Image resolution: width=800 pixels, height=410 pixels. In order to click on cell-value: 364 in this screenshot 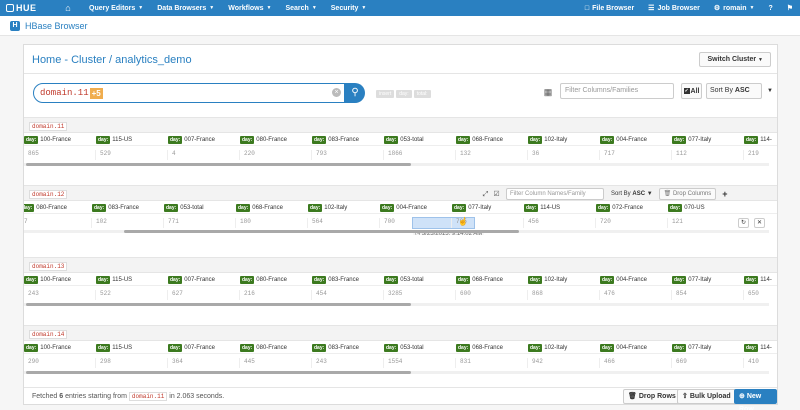, I will do `click(204, 363)`.